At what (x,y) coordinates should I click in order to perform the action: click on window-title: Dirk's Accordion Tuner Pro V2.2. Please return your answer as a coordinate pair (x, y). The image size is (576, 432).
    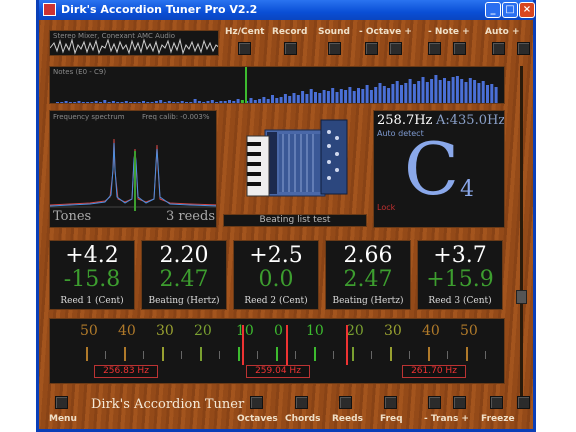
    Looking at the image, I should click on (159, 9).